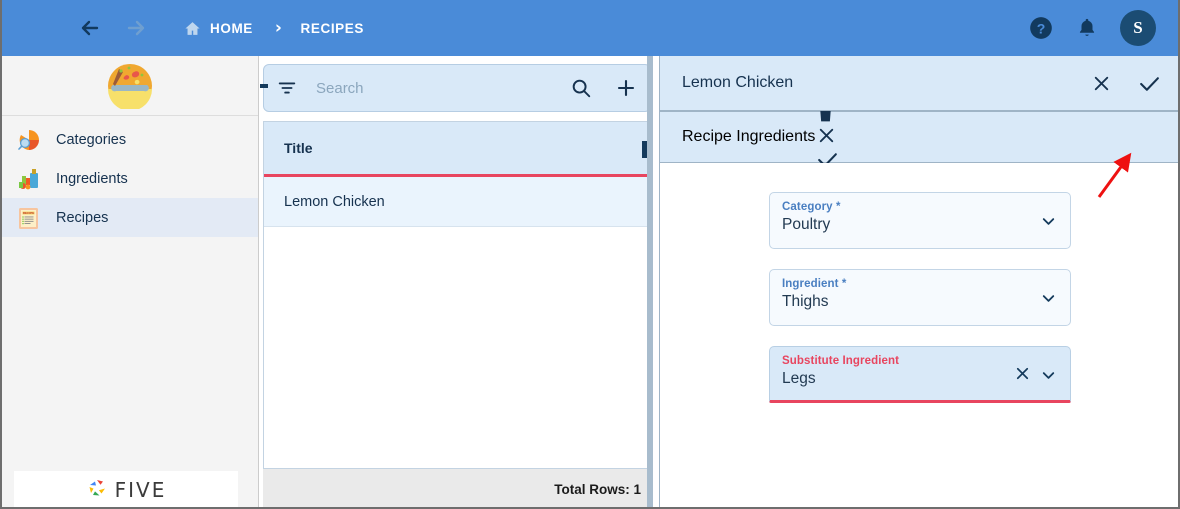 The image size is (1180, 509). I want to click on app-bar-right-group: ? S, so click(1097, 28).